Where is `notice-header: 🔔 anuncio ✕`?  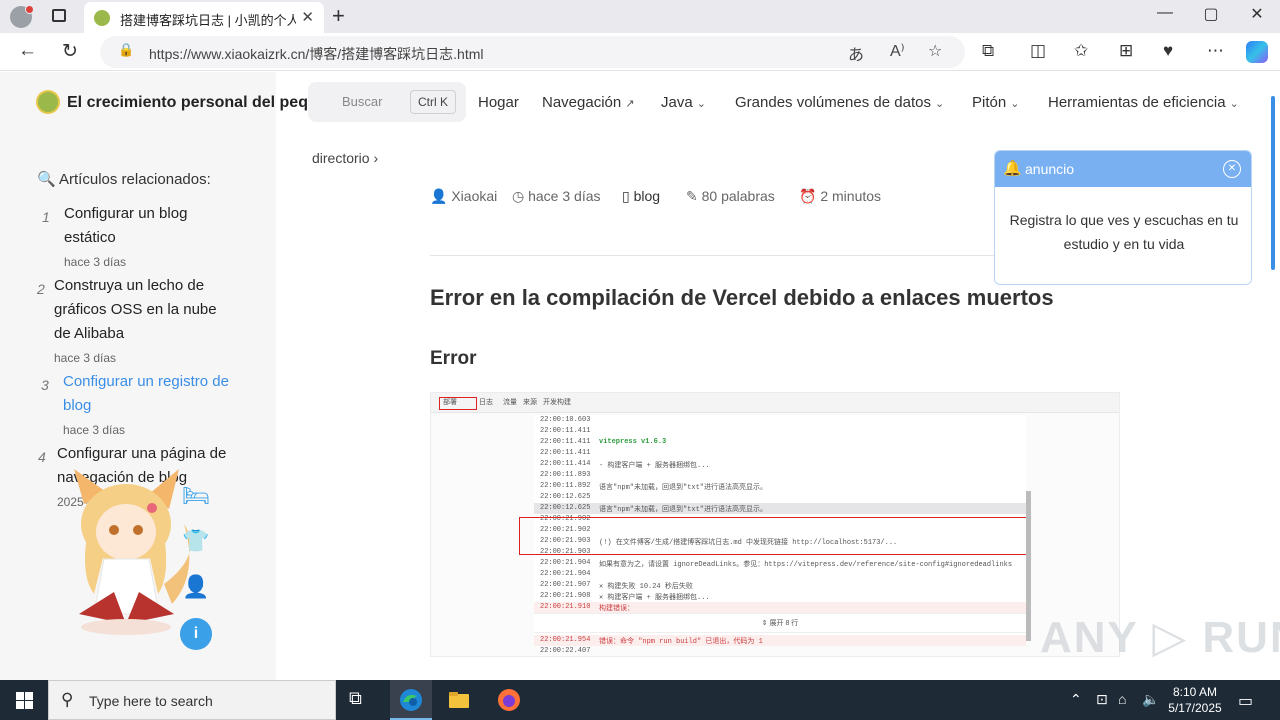 notice-header: 🔔 anuncio ✕ is located at coordinates (1123, 169).